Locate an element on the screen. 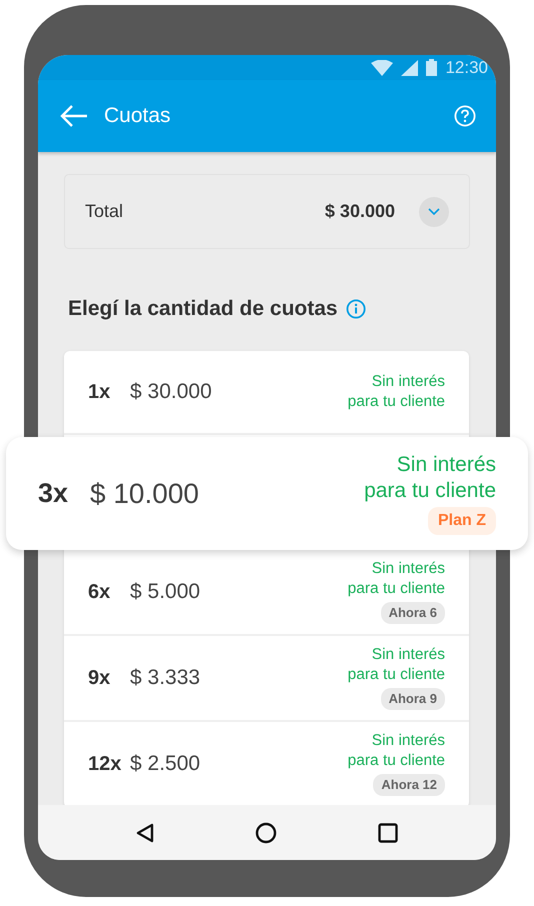 The width and height of the screenshot is (534, 906). back-arrow-icon is located at coordinates (74, 116).